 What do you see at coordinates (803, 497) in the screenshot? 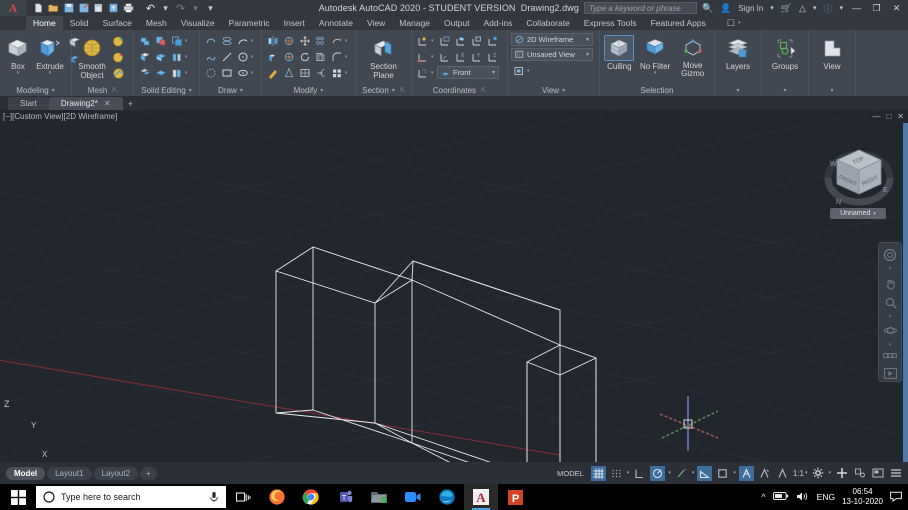
I see `volume-icon` at bounding box center [803, 497].